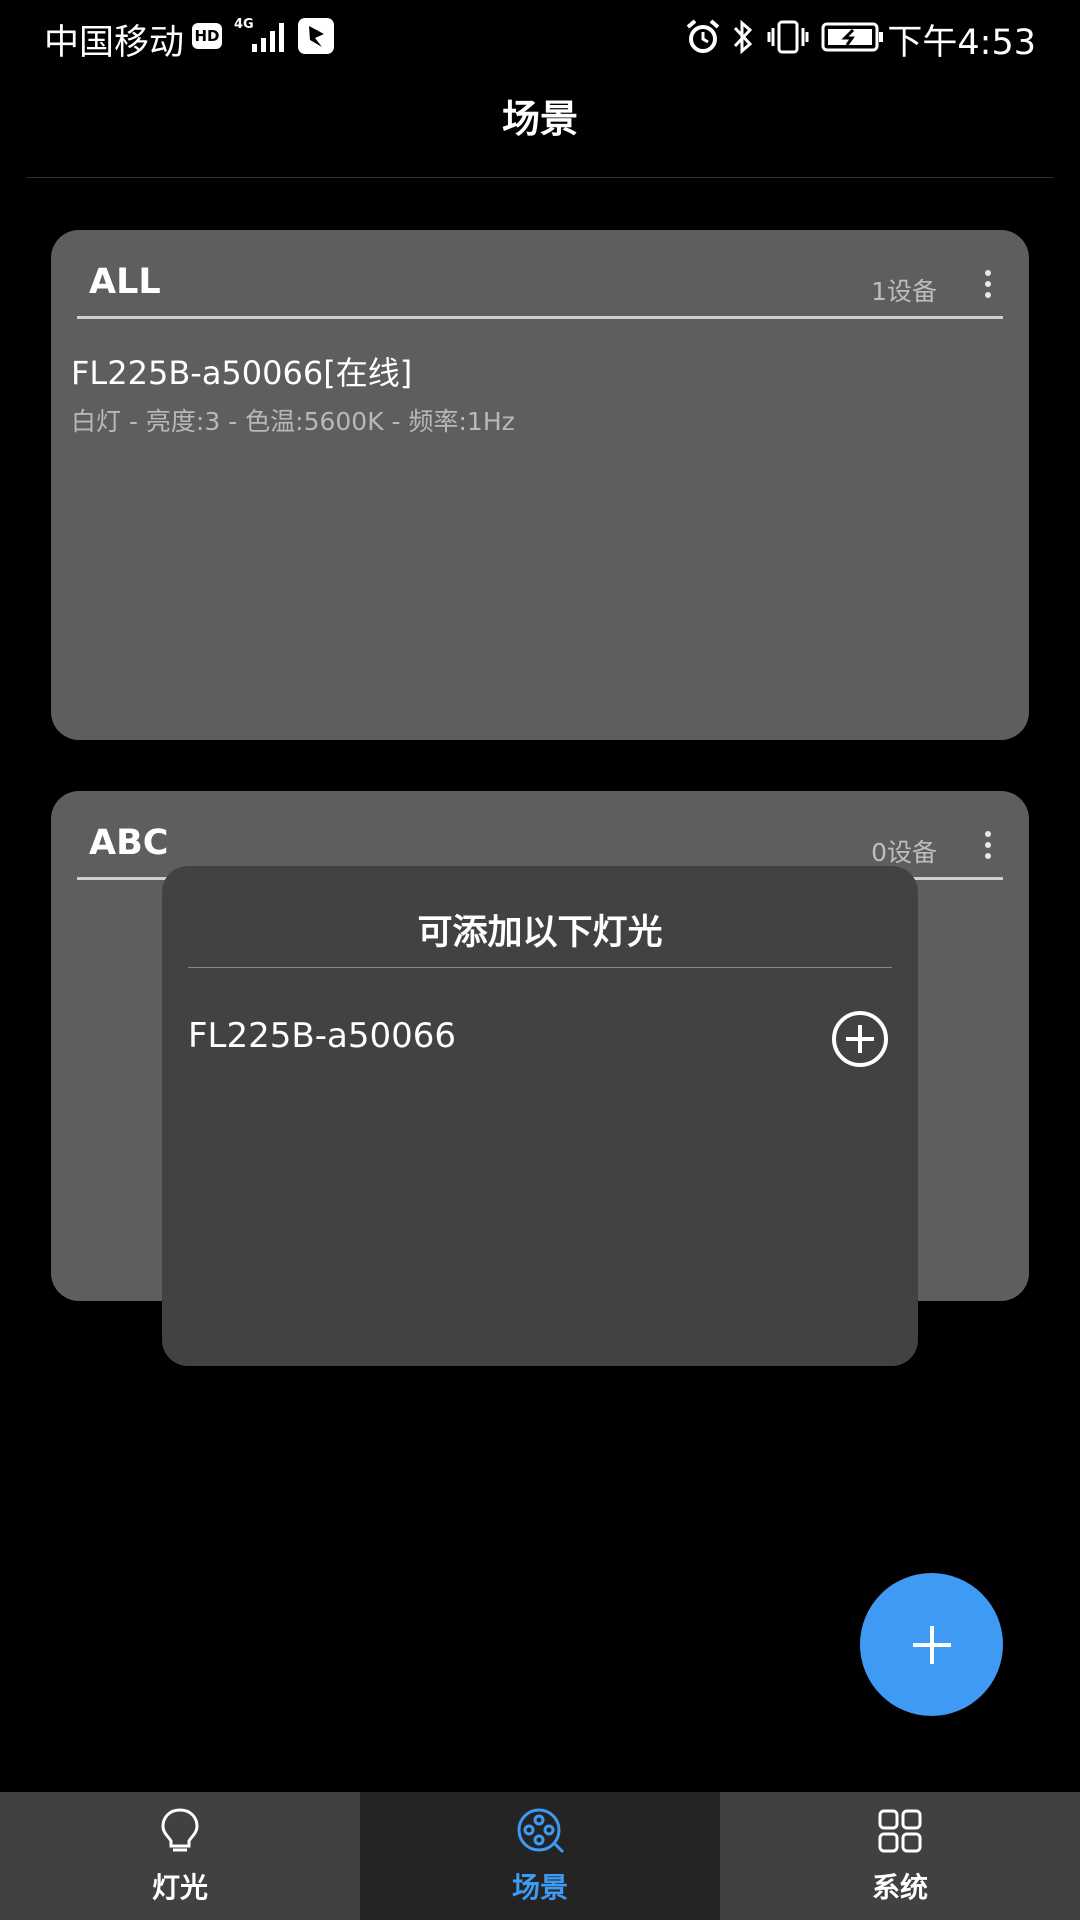 The image size is (1080, 1920). I want to click on nav-label: 灯光, so click(179, 1887).